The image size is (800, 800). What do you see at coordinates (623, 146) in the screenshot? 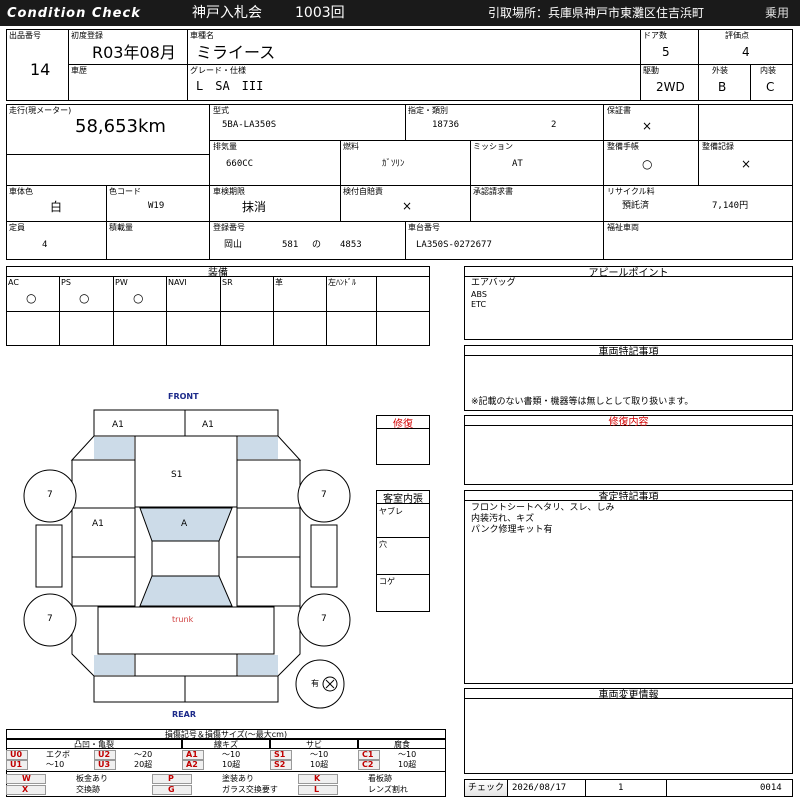
I see `manual-label: 整備手帳` at bounding box center [623, 146].